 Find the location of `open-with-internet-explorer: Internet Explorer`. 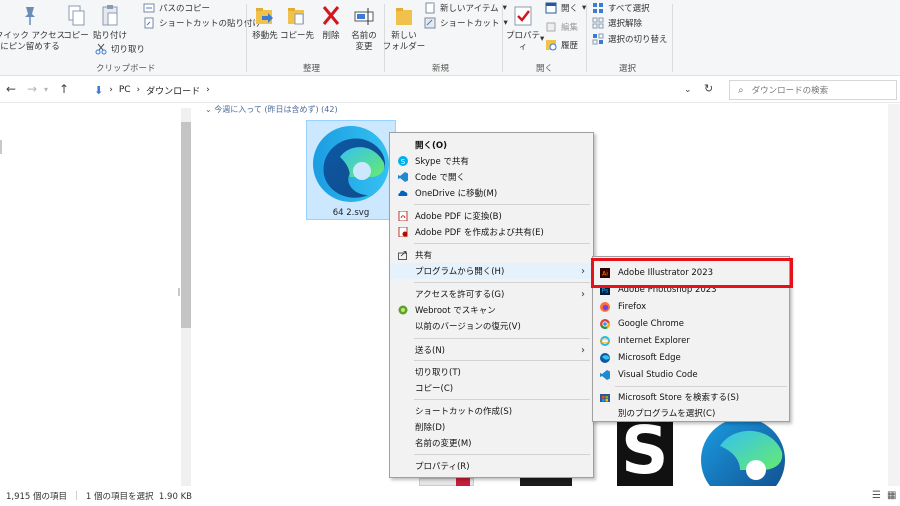

open-with-internet-explorer: Internet Explorer is located at coordinates (691, 341).